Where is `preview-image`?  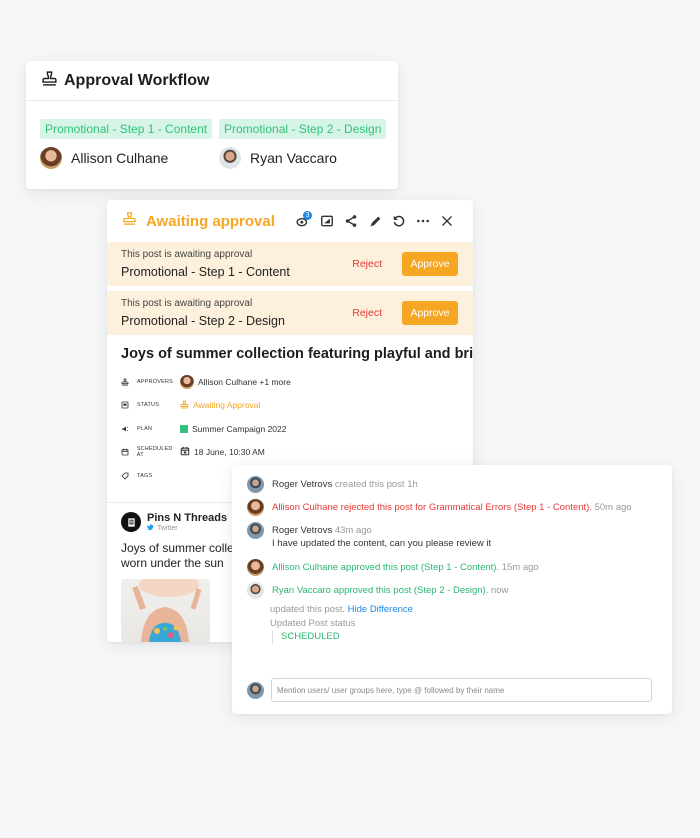
preview-image is located at coordinates (165, 610).